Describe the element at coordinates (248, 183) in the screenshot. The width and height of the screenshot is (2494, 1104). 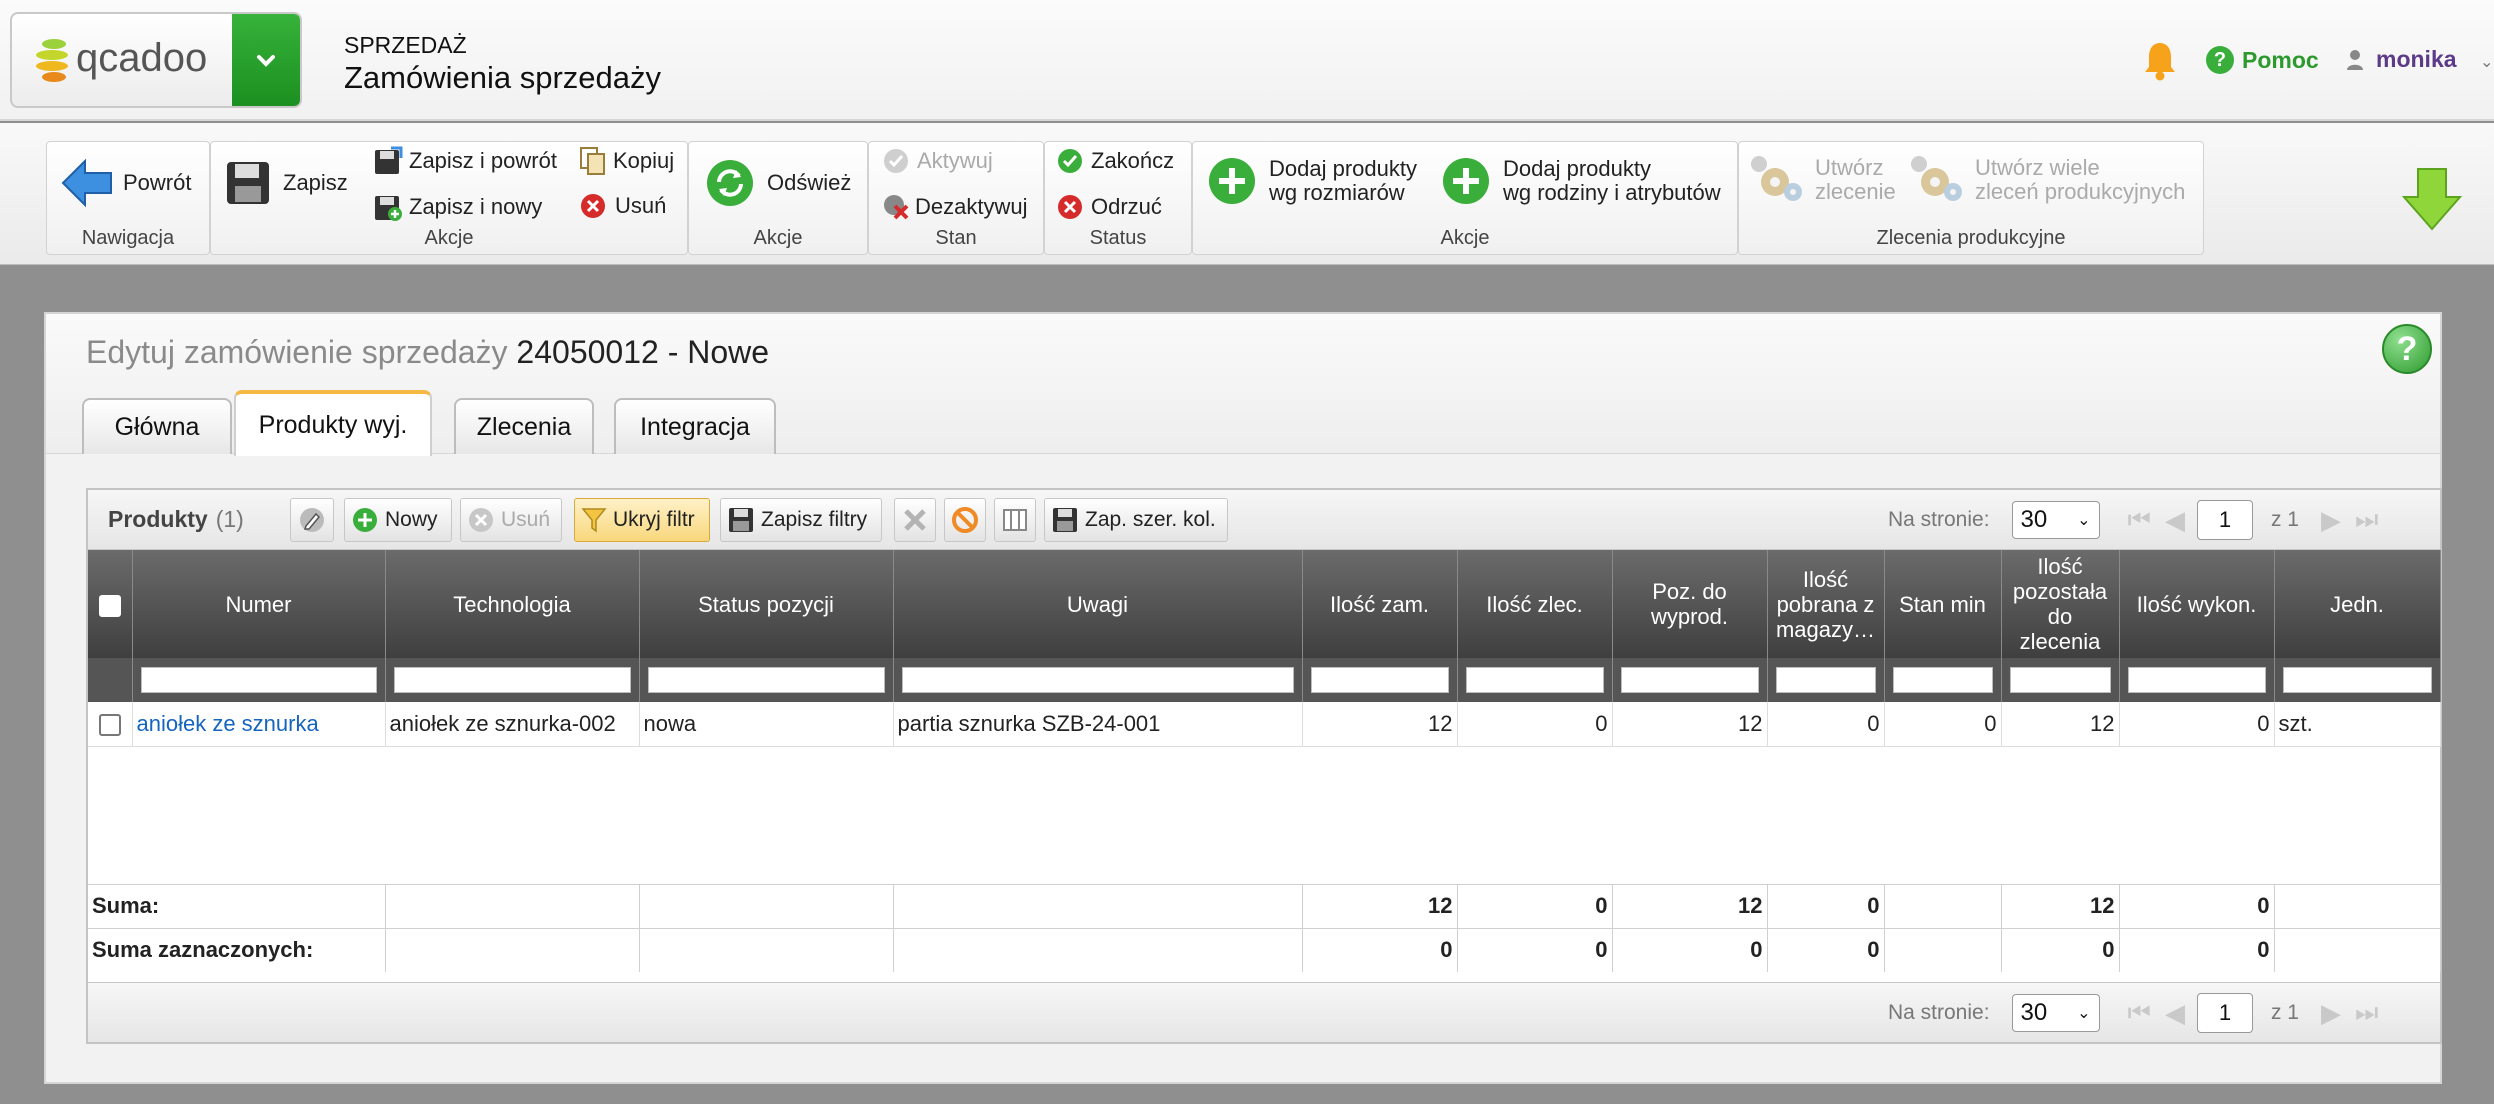
I see `floppy-disk-icon` at that location.